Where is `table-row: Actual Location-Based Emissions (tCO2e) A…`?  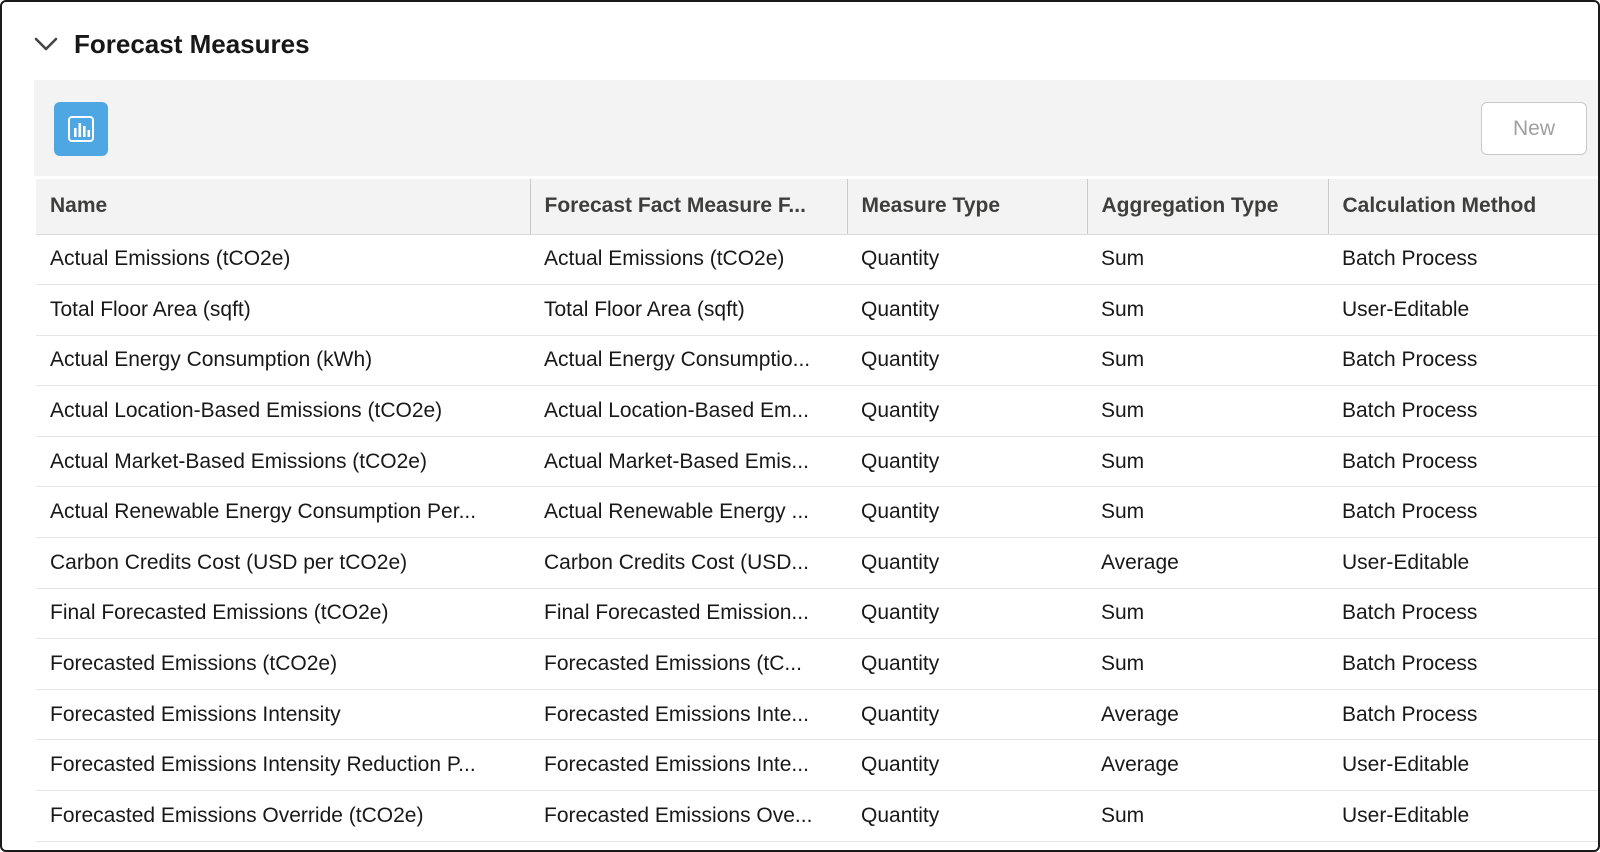
table-row: Actual Location-Based Emissions (tCO2e) A… is located at coordinates (817, 411).